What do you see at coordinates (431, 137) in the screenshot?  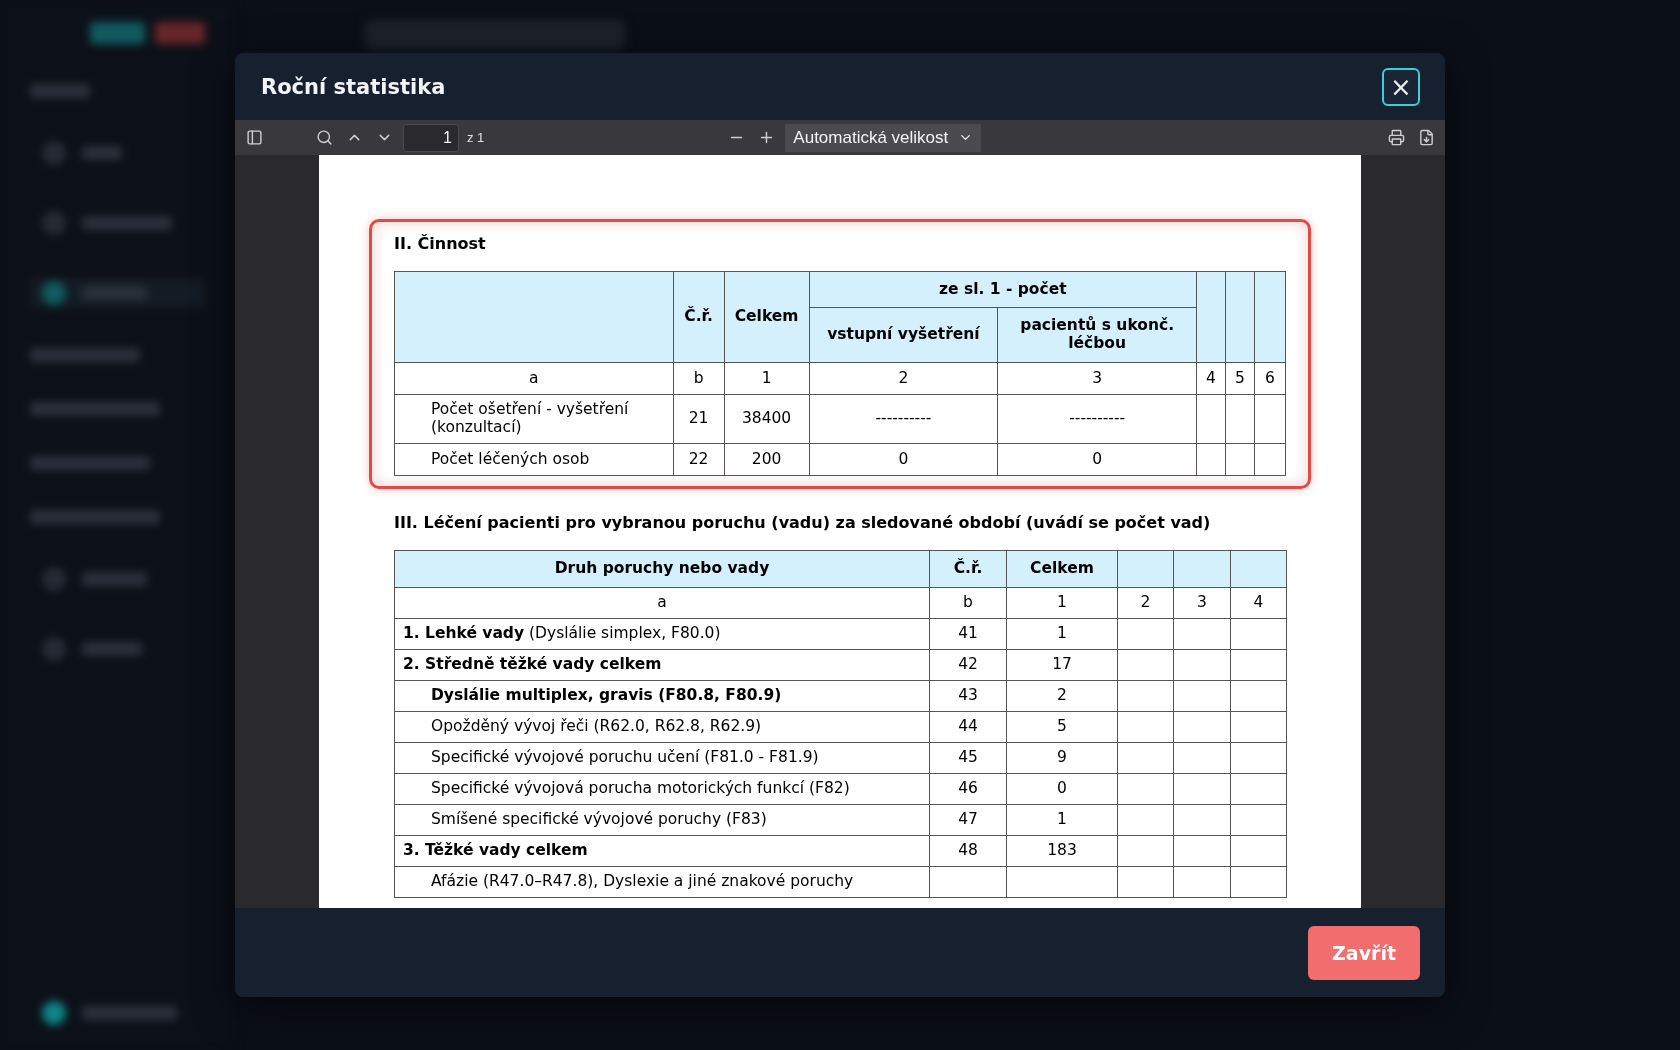 I see `page-number-field: 1` at bounding box center [431, 137].